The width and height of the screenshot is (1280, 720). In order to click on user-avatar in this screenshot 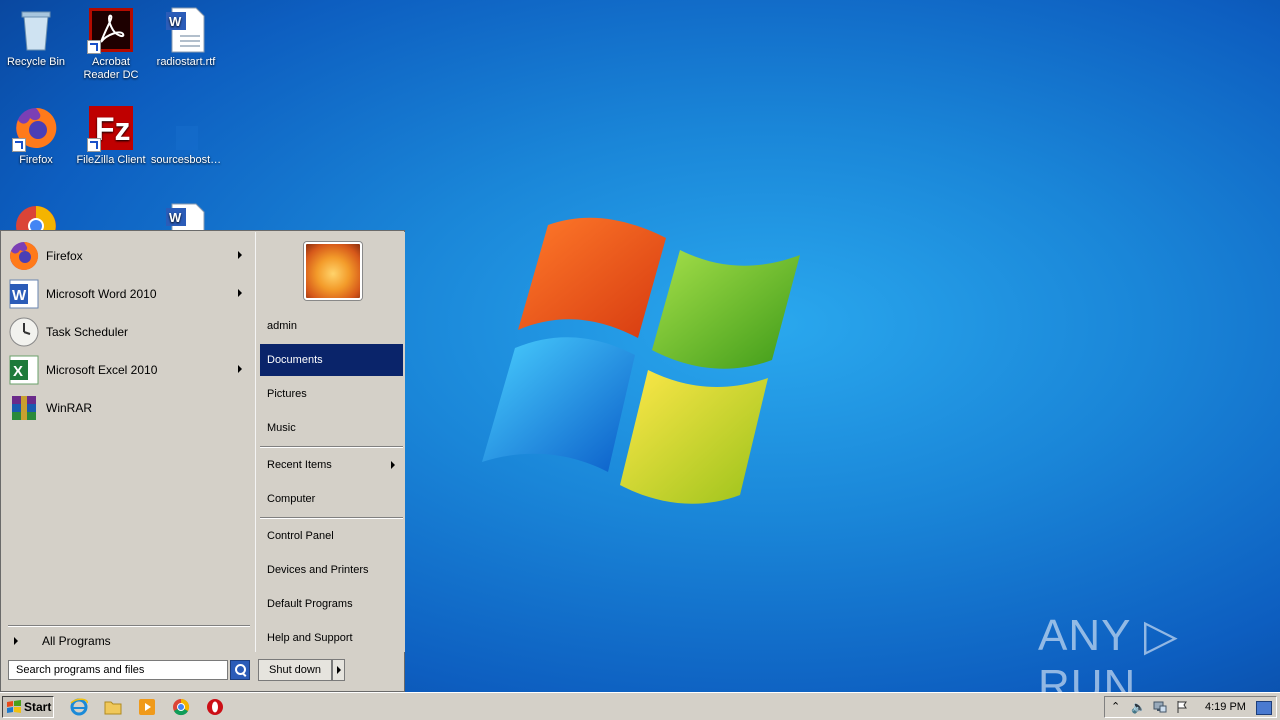, I will do `click(333, 271)`.